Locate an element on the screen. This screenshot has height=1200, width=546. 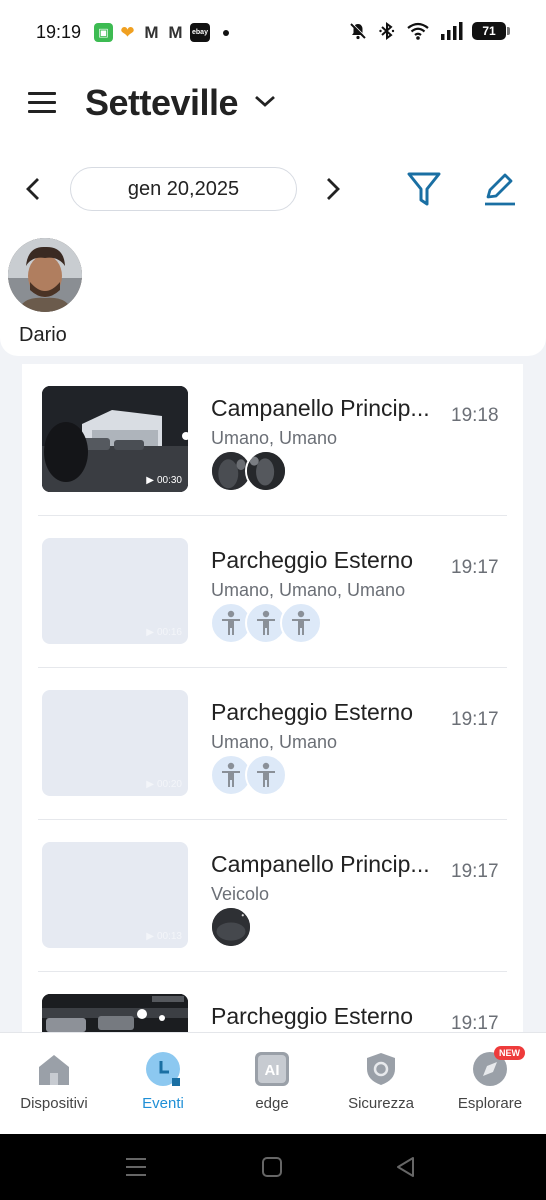
chevron-down-icon is located at coordinates (265, 101).